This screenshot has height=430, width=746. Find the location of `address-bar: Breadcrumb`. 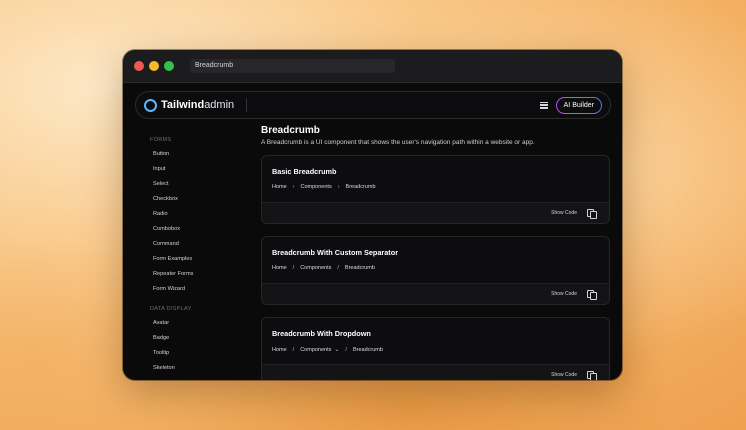

address-bar: Breadcrumb is located at coordinates (292, 66).